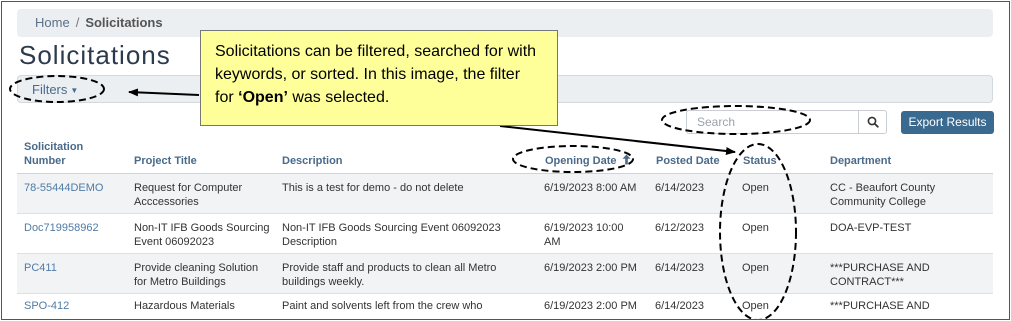 The height and width of the screenshot is (321, 1011). I want to click on project-title-line: Non-IT IFB Goods Sourcing, so click(202, 228).